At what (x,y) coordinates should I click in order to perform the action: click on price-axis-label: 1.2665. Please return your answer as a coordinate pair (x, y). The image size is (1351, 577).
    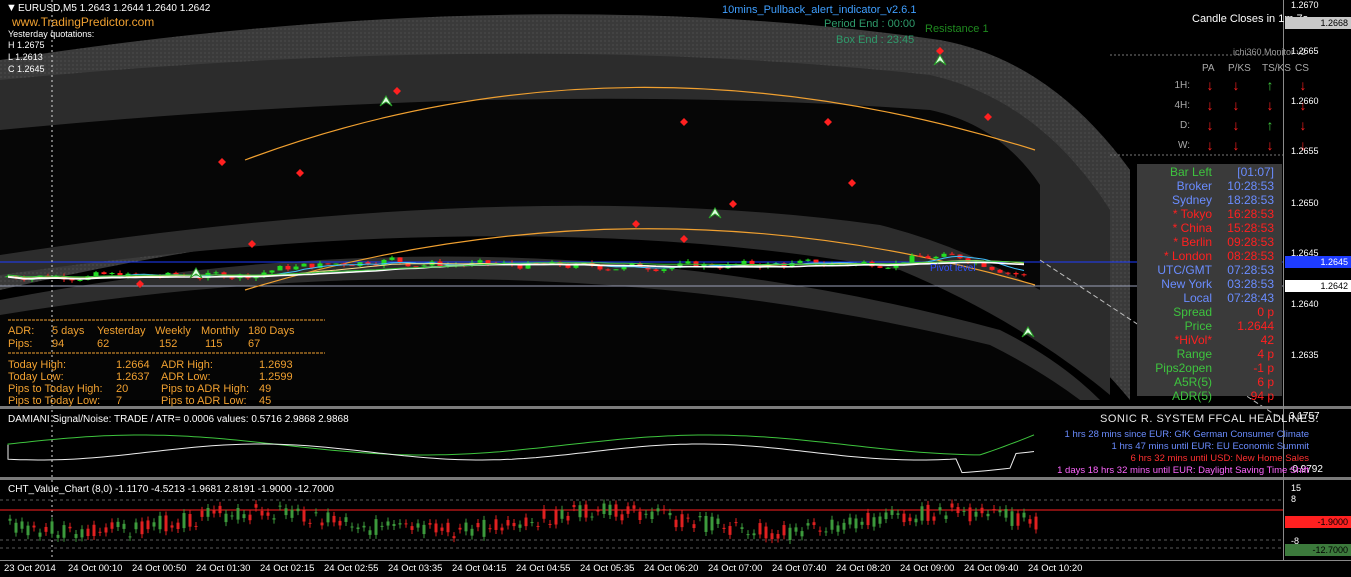
    Looking at the image, I should click on (1305, 51).